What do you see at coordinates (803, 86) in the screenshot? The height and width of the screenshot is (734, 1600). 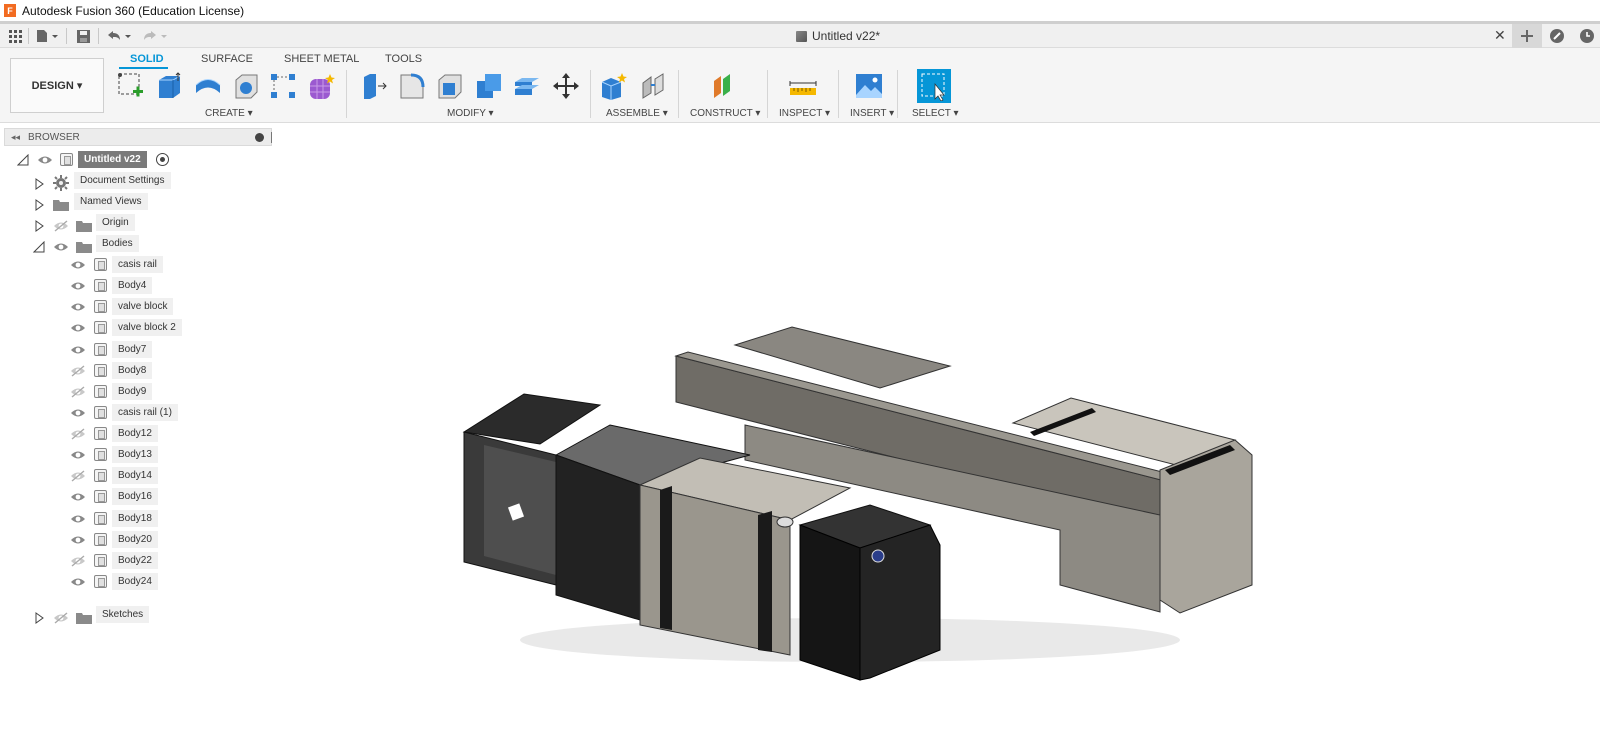 I see `measure-icon` at bounding box center [803, 86].